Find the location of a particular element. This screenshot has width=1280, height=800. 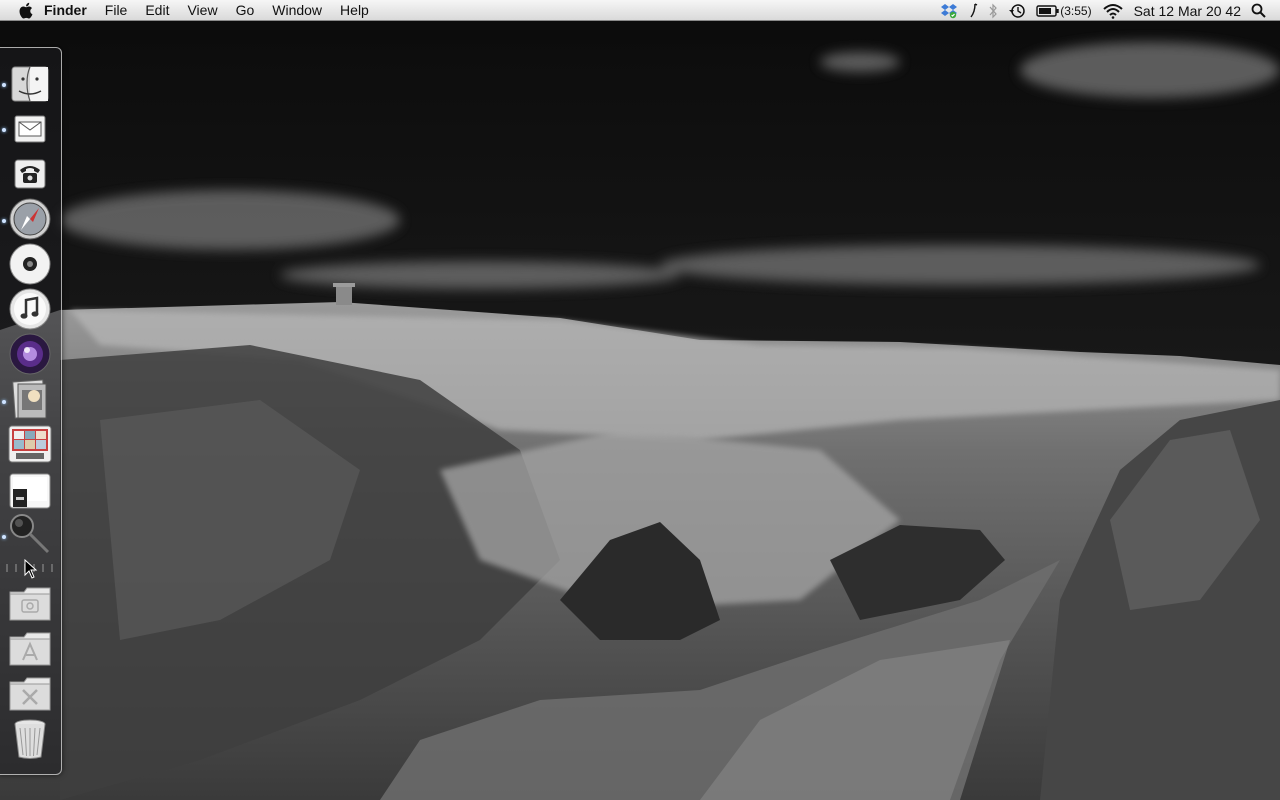

menu-file: File is located at coordinates (116, 10).